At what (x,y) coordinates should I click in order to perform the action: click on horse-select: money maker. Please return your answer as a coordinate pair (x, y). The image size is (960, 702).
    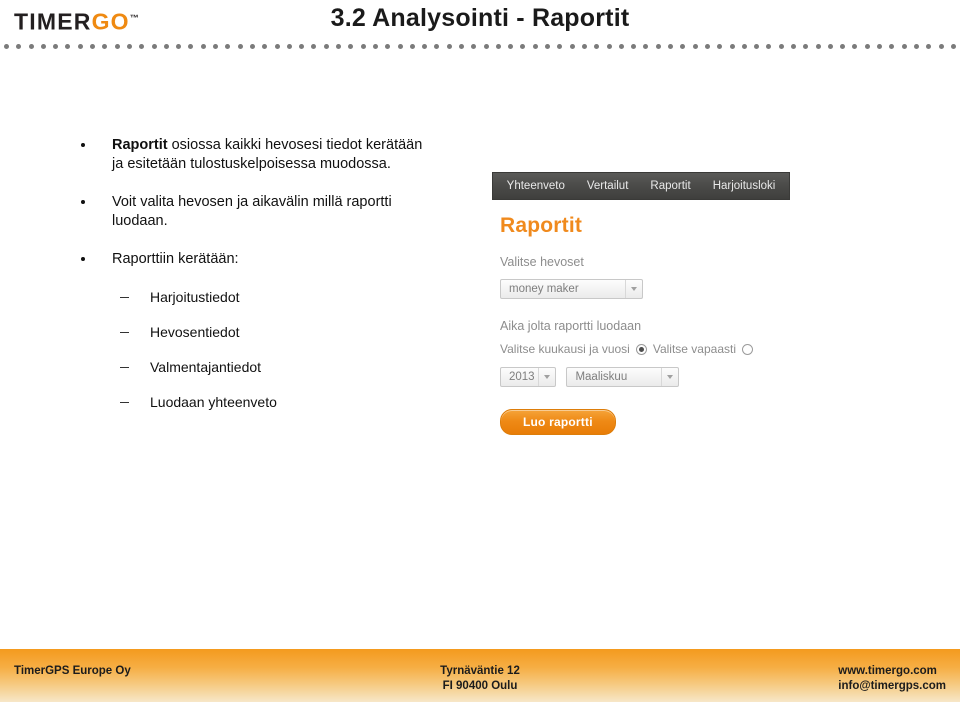
    Looking at the image, I should click on (571, 289).